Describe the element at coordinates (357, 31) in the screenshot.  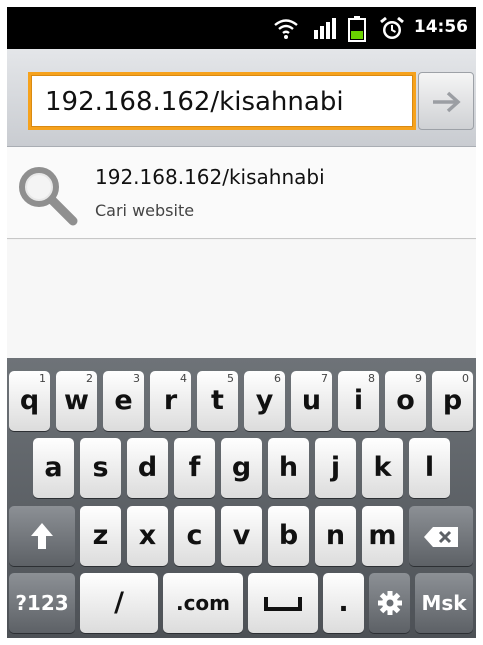
I see `battery-icon` at that location.